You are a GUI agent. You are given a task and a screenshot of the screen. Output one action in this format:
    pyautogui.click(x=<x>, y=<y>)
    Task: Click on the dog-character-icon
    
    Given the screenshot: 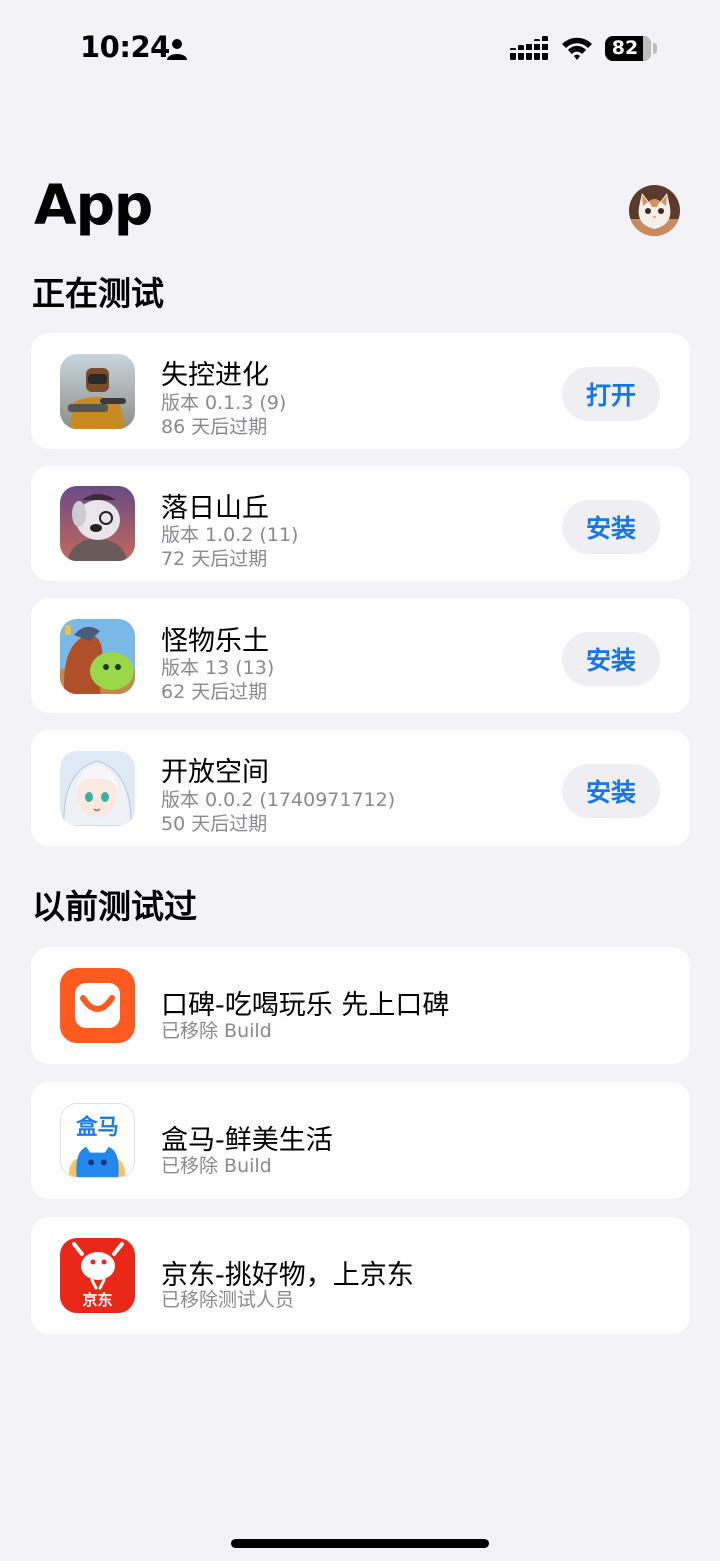 What is the action you would take?
    pyautogui.click(x=97, y=523)
    